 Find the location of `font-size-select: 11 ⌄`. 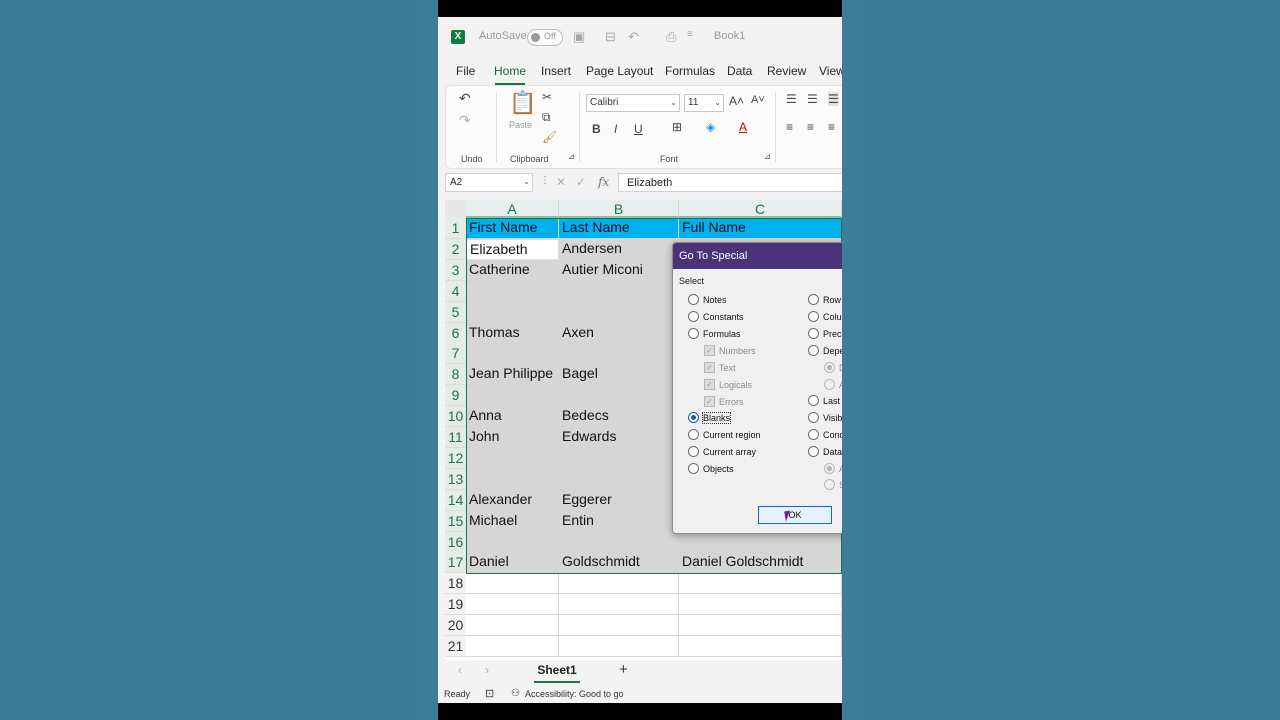

font-size-select: 11 ⌄ is located at coordinates (704, 103).